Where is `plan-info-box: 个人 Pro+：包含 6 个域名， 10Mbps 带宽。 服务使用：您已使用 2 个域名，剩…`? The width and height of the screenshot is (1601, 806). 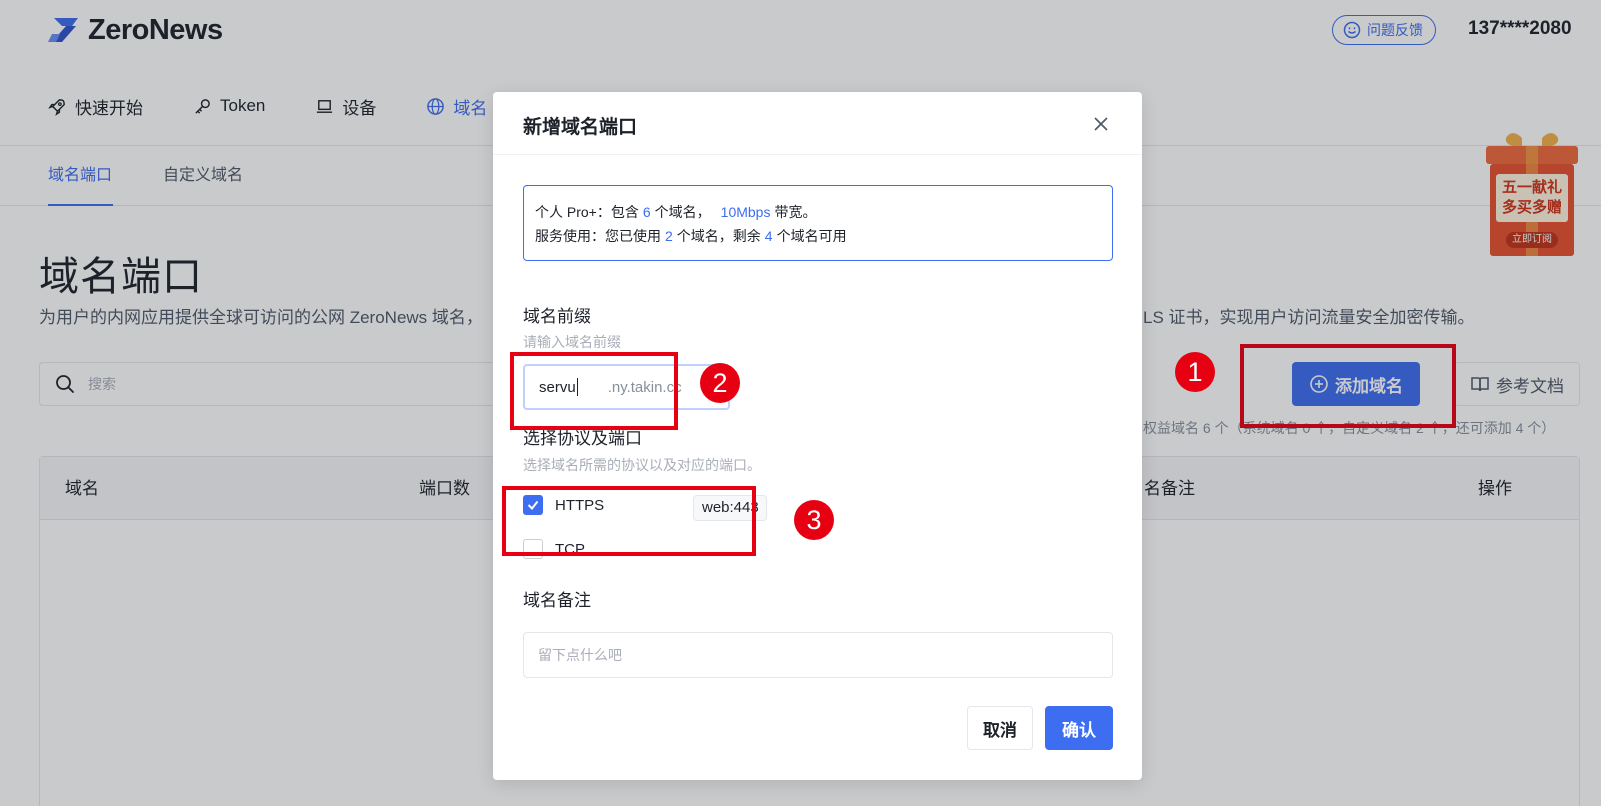 plan-info-box: 个人 Pro+：包含 6 个域名， 10Mbps 带宽。 服务使用：您已使用 2 个域名，剩… is located at coordinates (818, 223).